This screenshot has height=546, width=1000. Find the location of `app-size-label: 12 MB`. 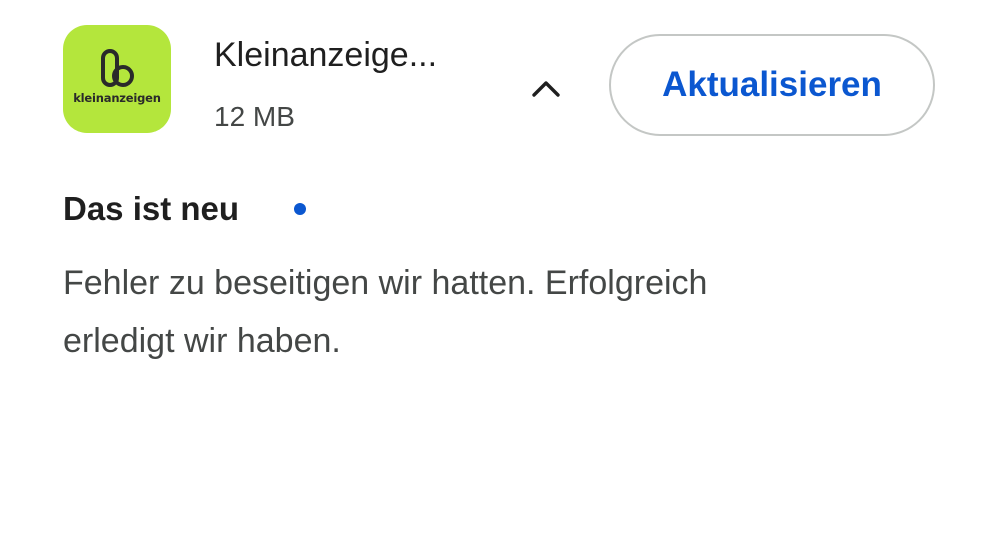

app-size-label: 12 MB is located at coordinates (254, 116).